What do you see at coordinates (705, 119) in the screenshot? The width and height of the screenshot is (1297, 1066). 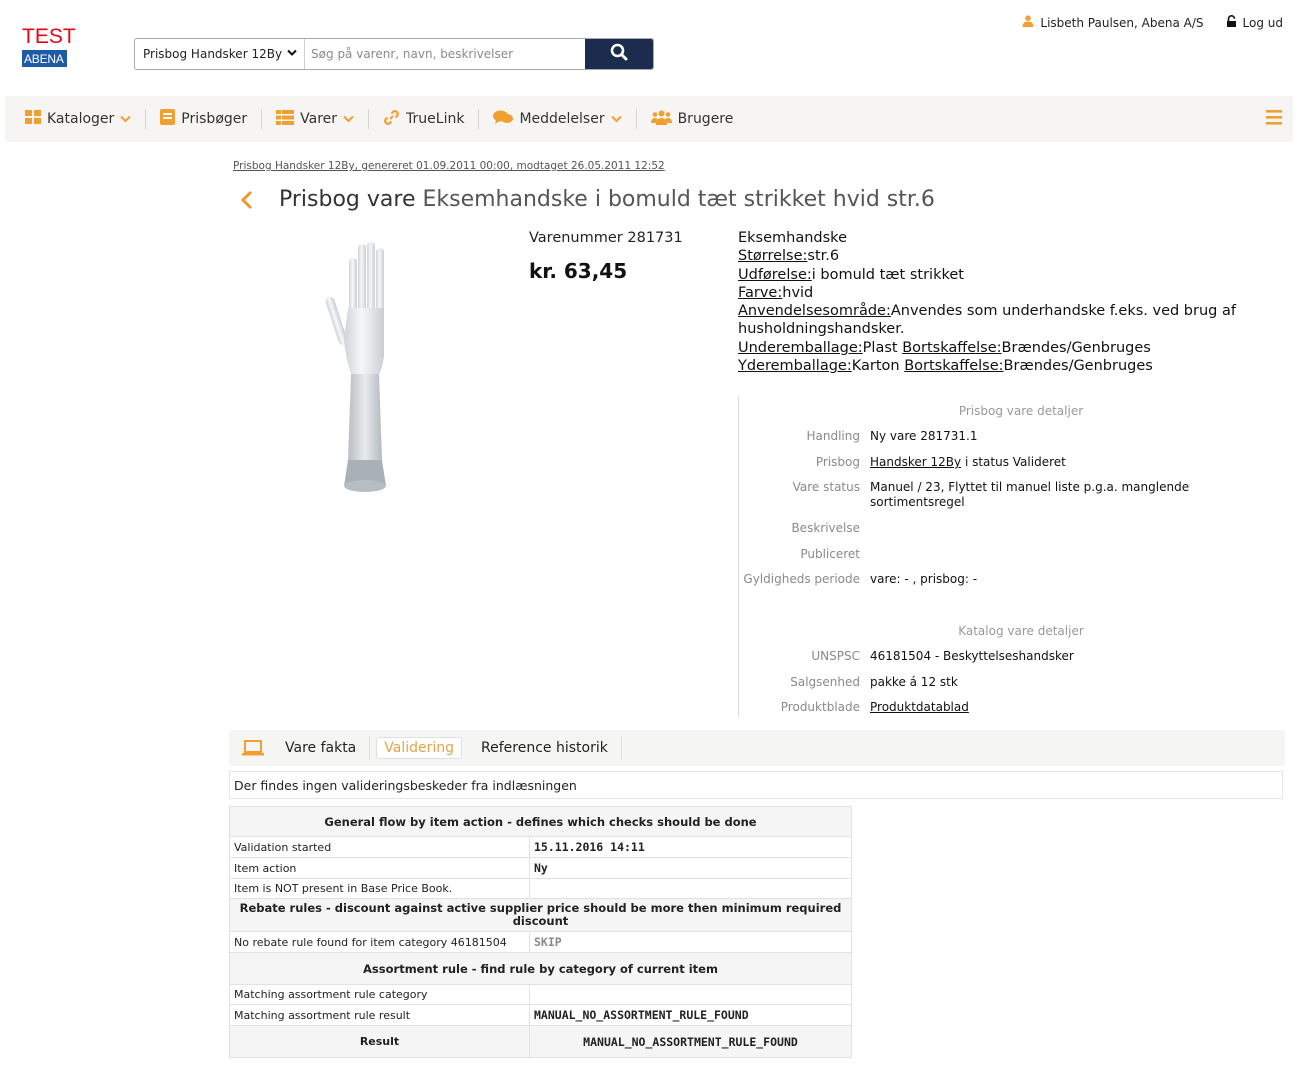 I see `nav-brugere-label: Brugere` at bounding box center [705, 119].